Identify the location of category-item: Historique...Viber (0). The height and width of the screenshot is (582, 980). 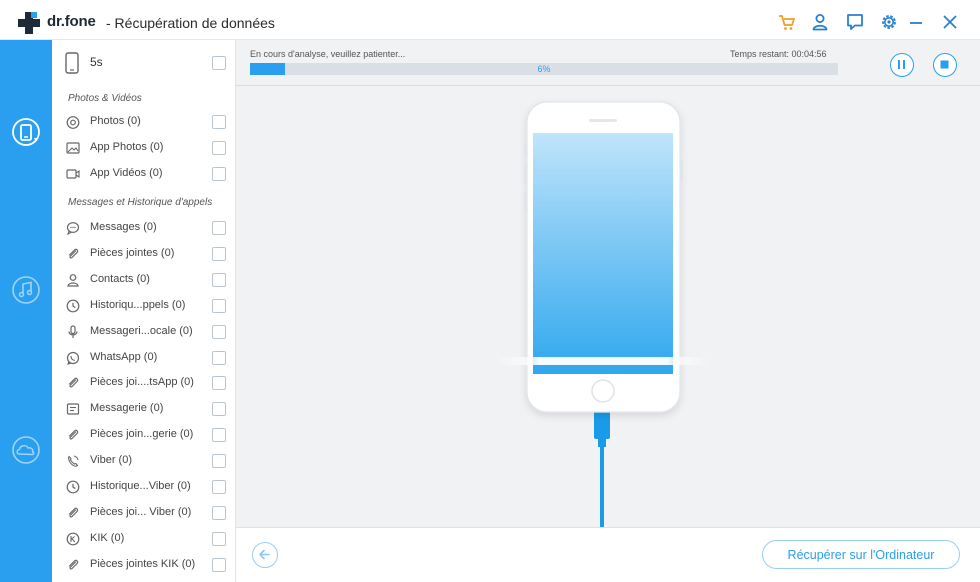
(144, 487).